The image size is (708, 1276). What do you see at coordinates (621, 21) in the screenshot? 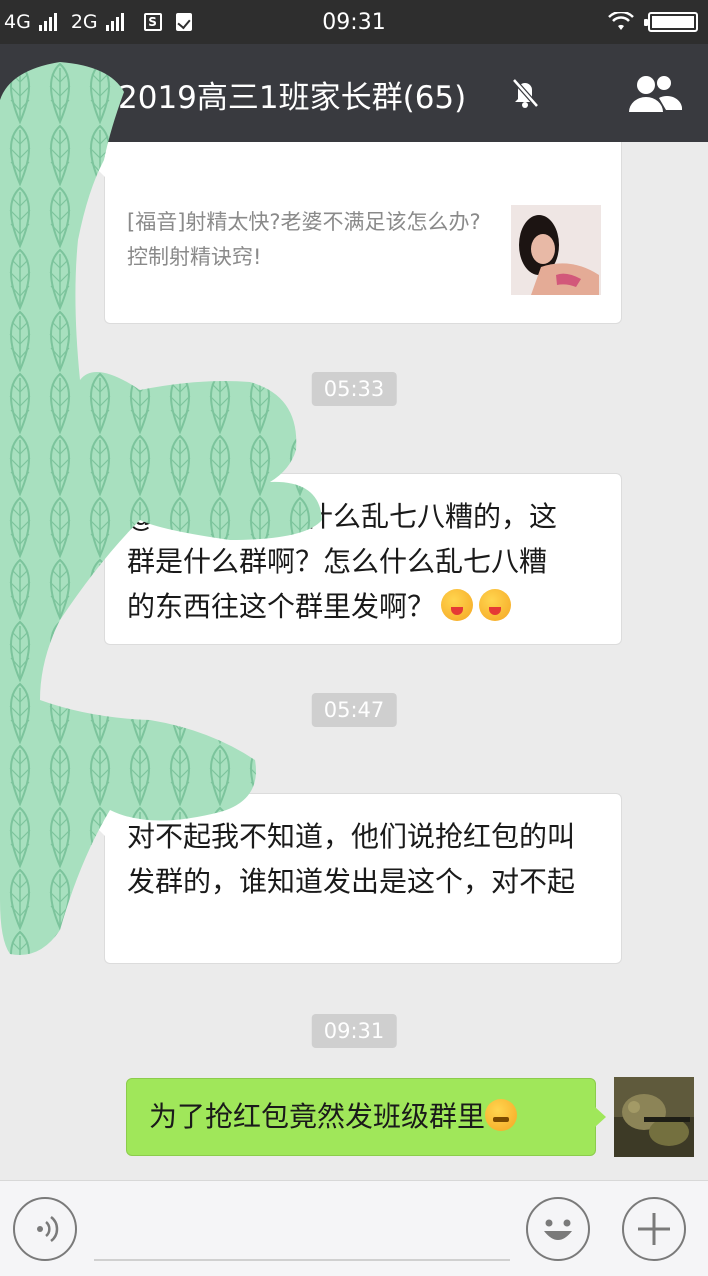
I see `wifi-icon` at bounding box center [621, 21].